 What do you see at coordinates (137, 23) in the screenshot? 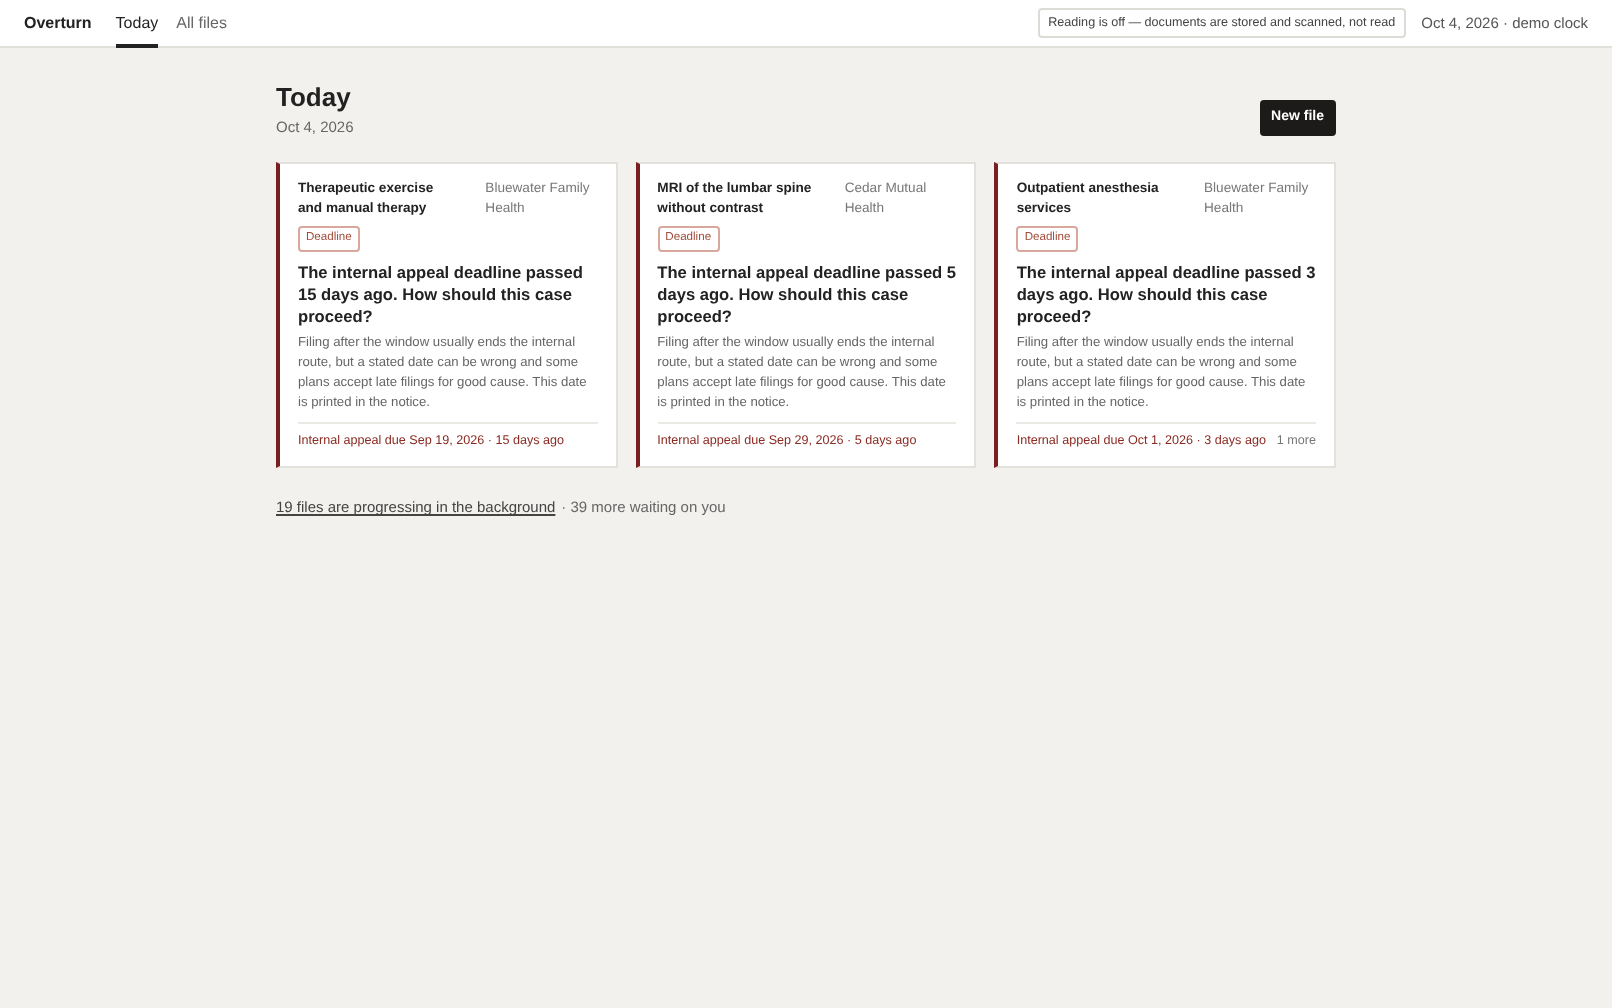
I see `nav-tab: Today` at bounding box center [137, 23].